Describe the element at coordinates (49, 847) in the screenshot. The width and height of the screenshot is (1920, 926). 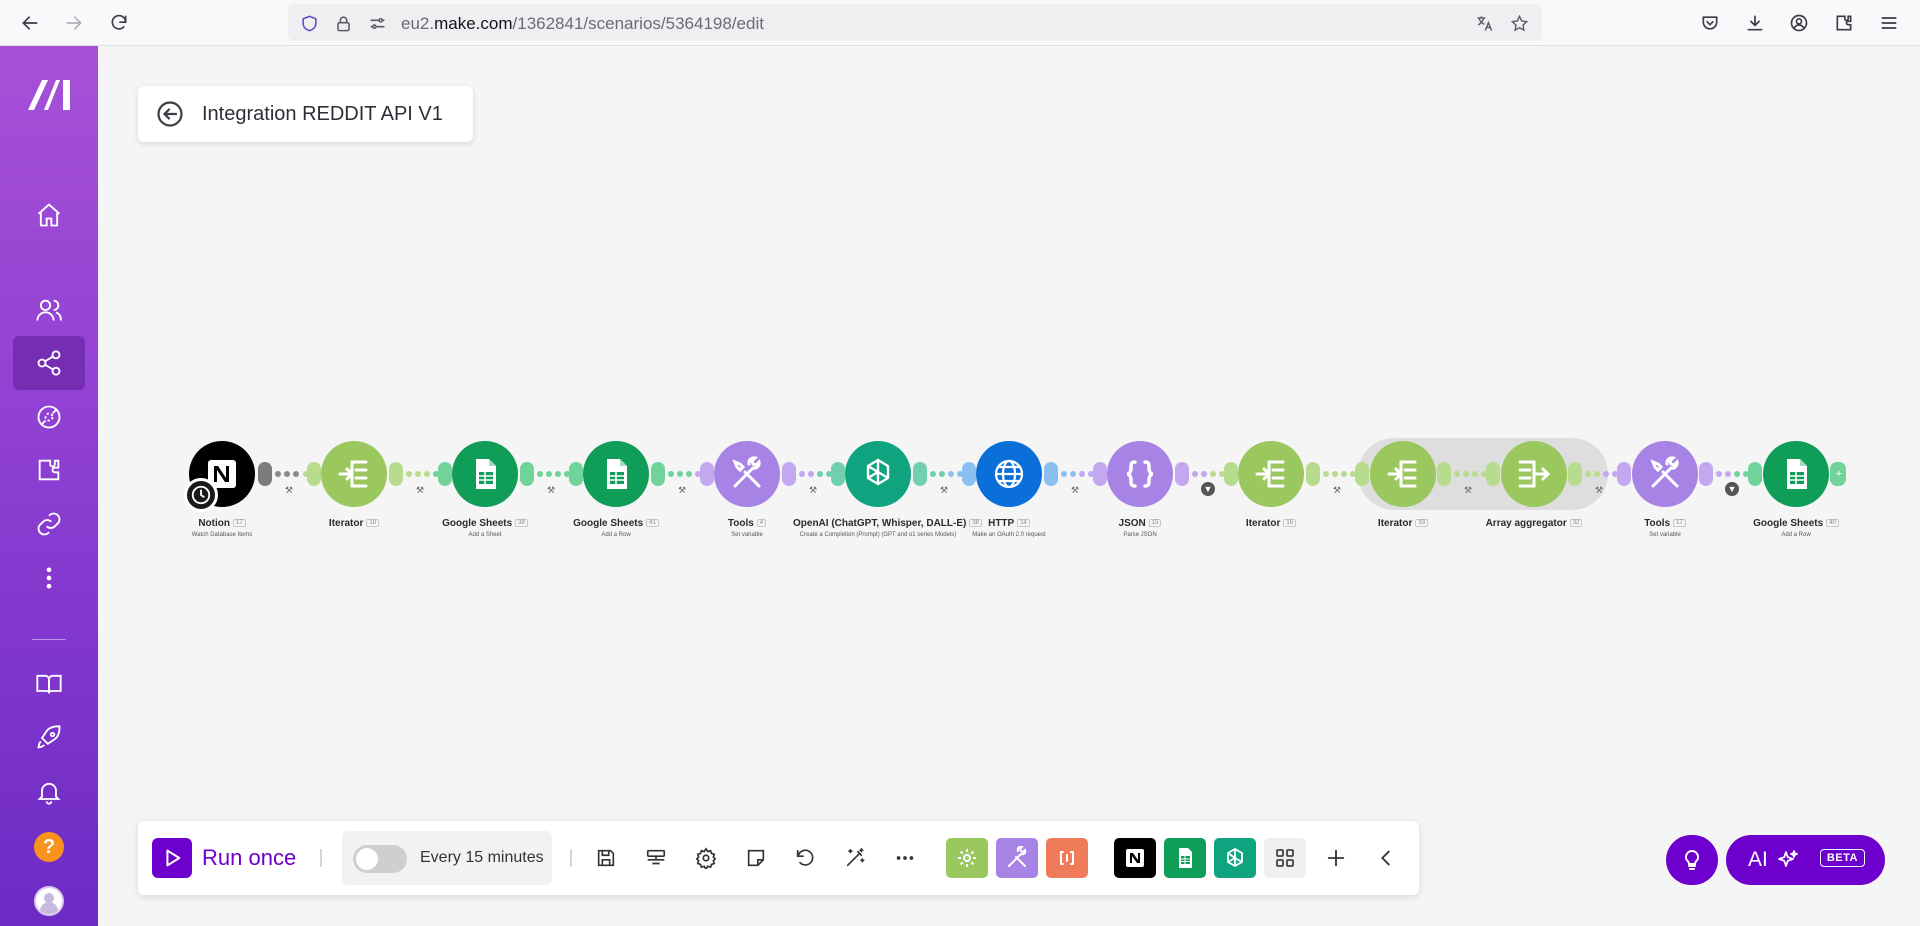
I see `help-icon: ?` at that location.